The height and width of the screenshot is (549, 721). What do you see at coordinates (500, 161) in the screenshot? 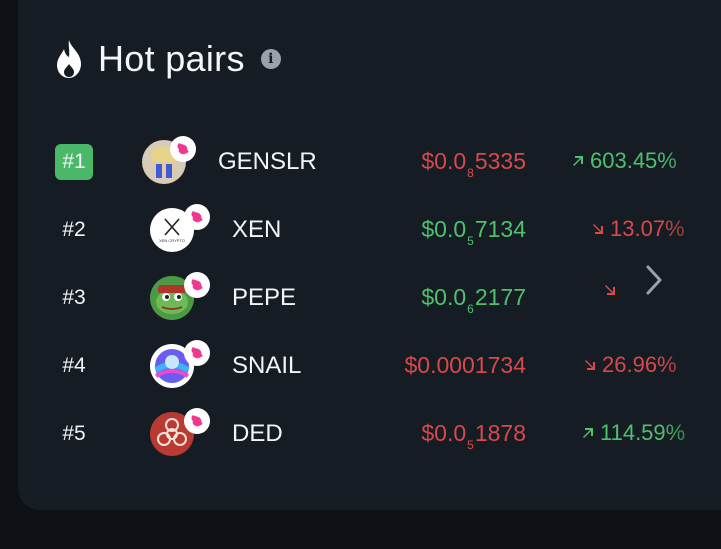
I see `price-digits: 5335` at bounding box center [500, 161].